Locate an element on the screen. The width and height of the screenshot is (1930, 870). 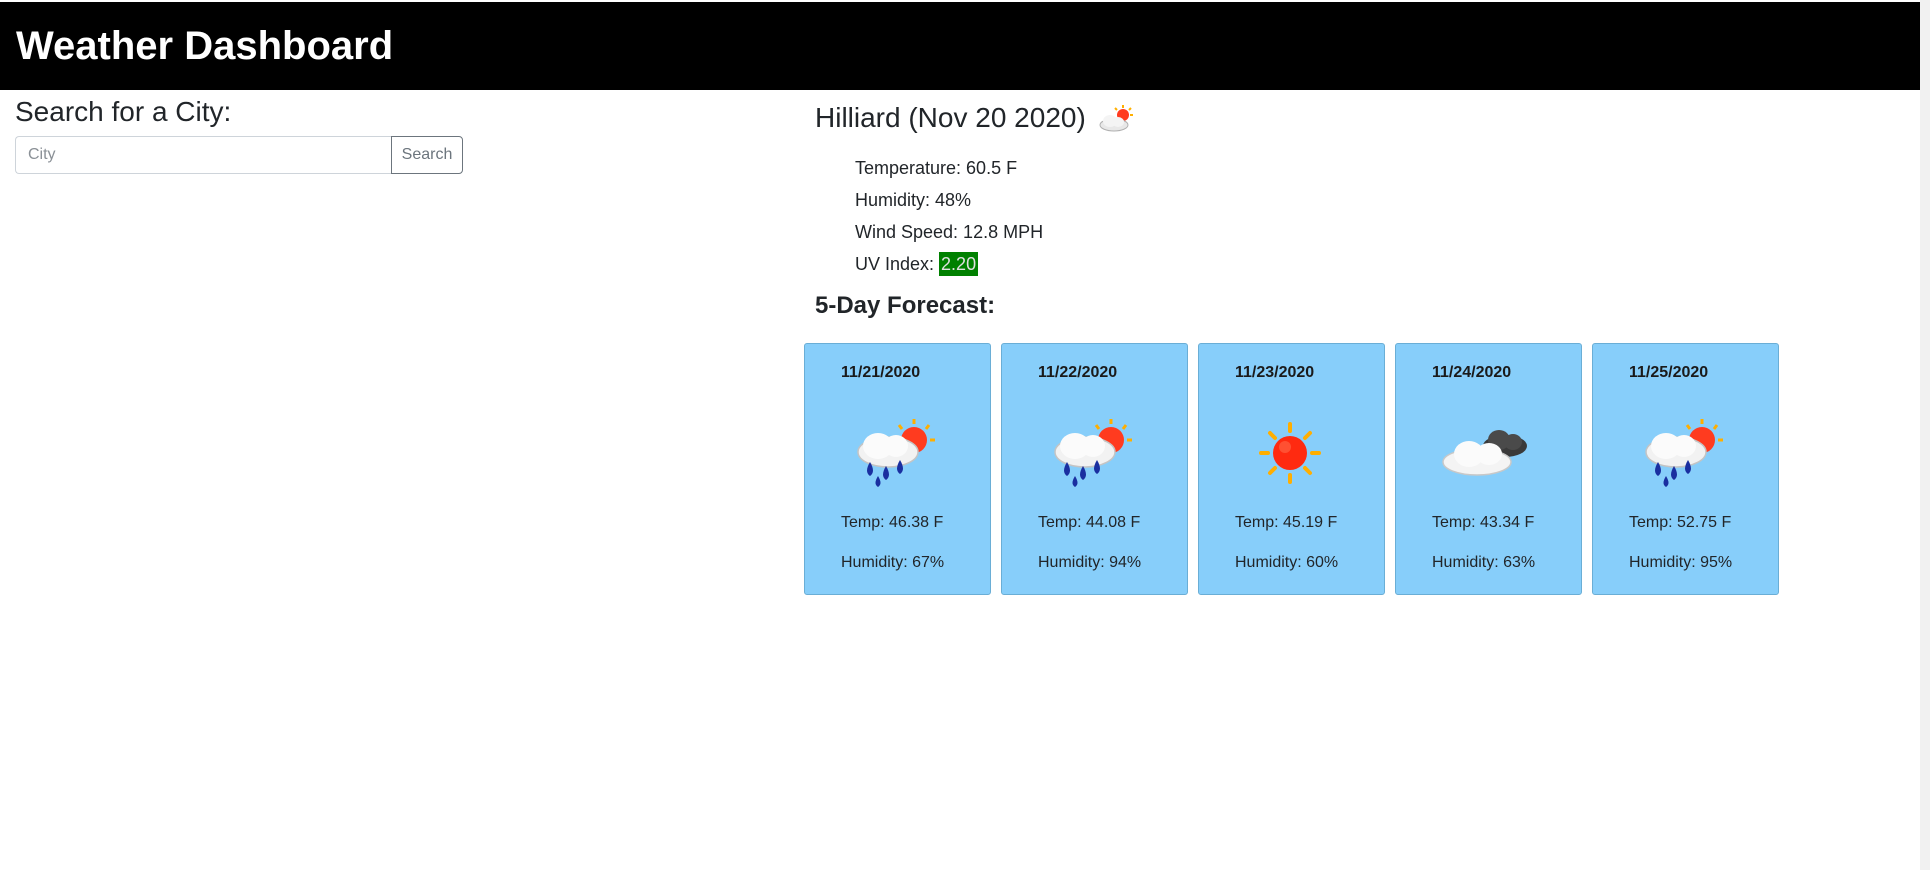
uv-index-badge: 2.20 is located at coordinates (959, 264).